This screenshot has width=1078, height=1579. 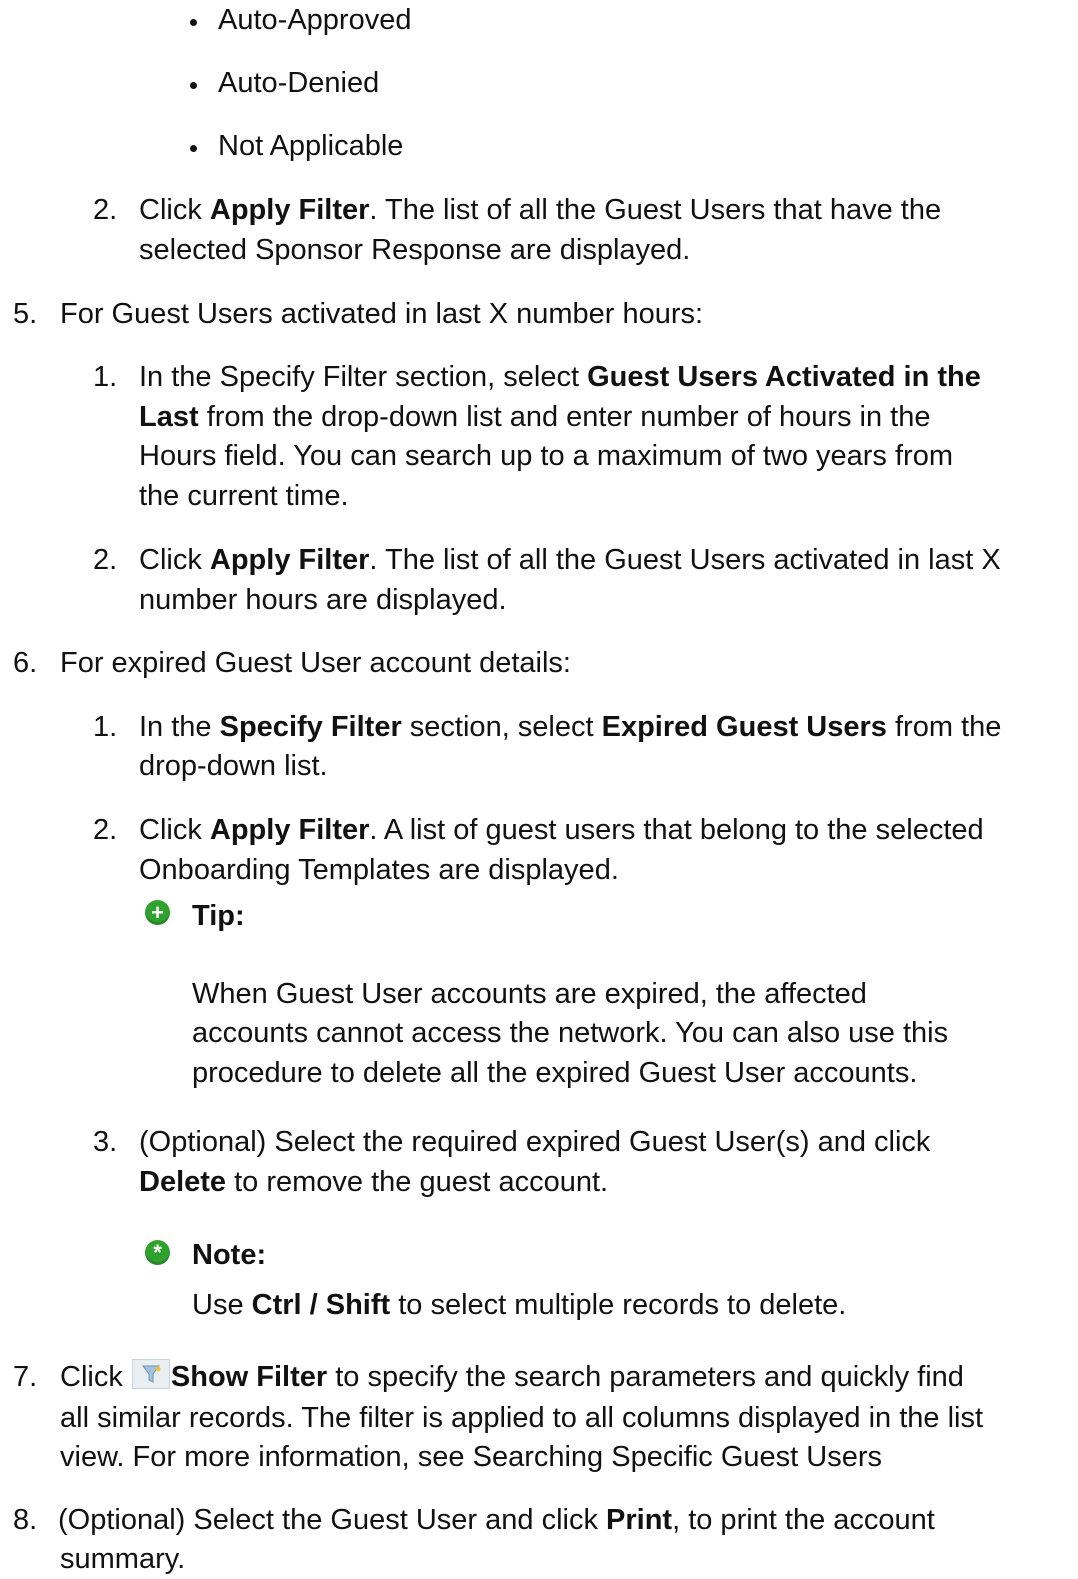 What do you see at coordinates (311, 146) in the screenshot?
I see `bullet-item: Not Applicable` at bounding box center [311, 146].